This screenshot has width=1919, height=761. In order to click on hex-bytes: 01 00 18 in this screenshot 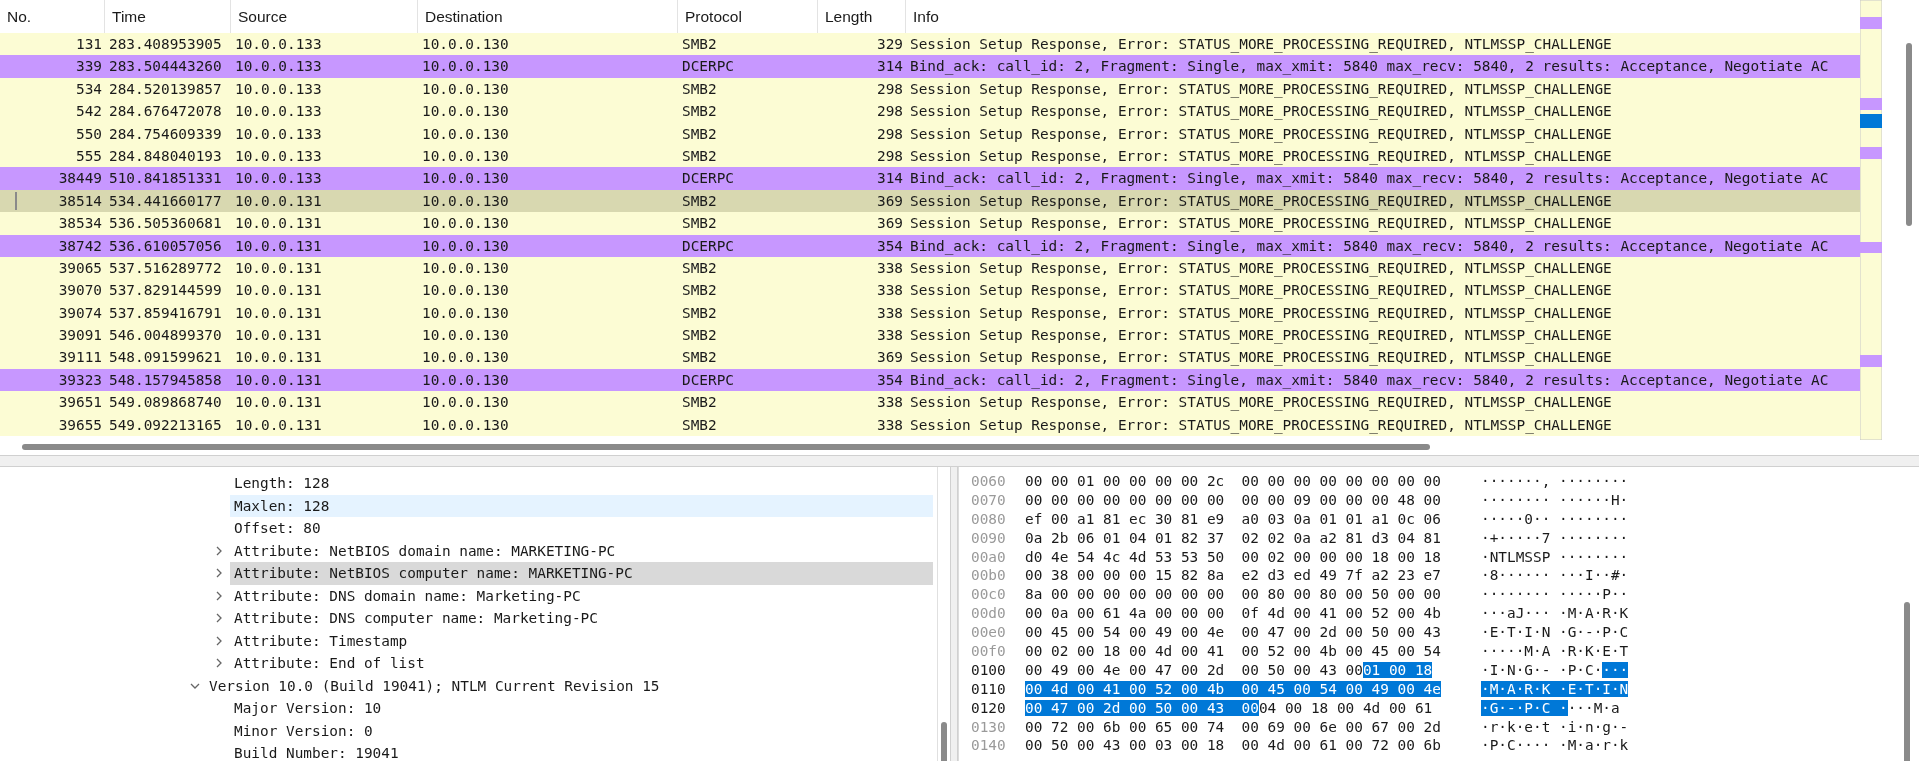, I will do `click(1397, 669)`.